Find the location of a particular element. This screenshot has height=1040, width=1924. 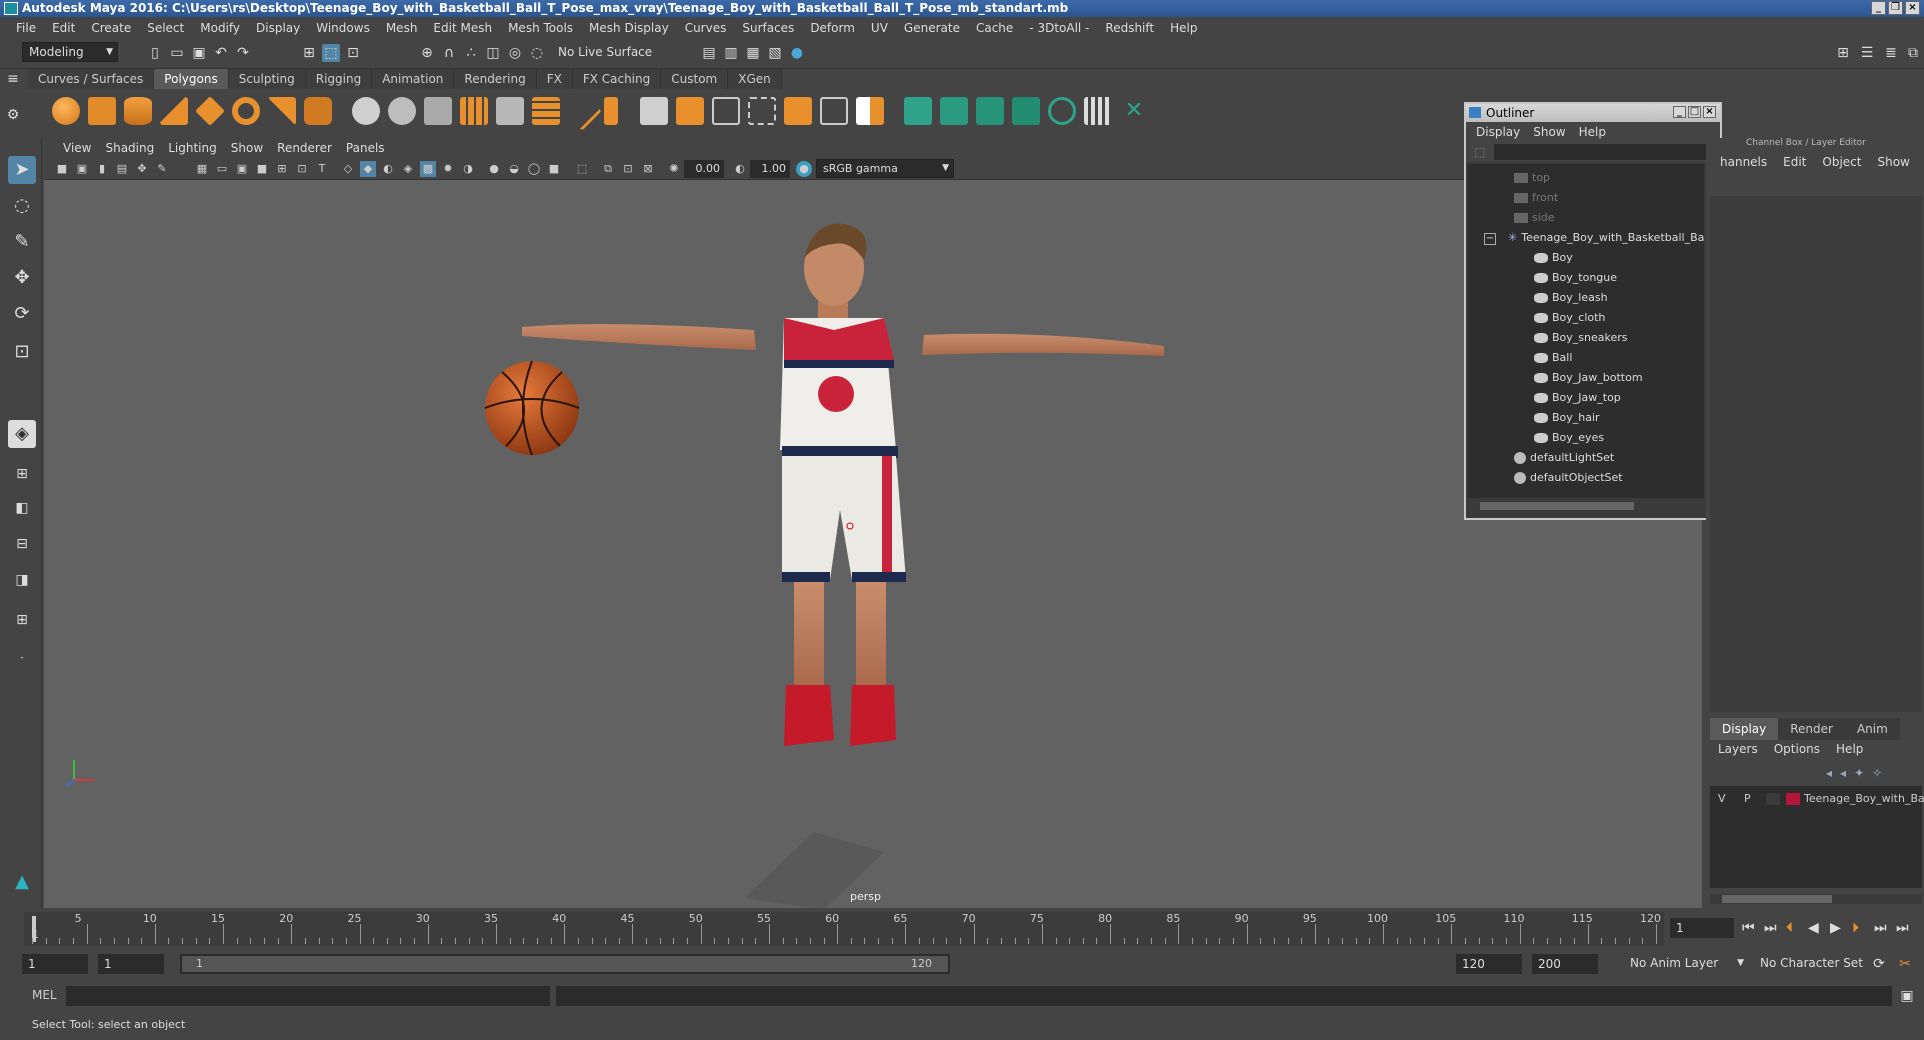

menu-curves: Curves is located at coordinates (706, 28).